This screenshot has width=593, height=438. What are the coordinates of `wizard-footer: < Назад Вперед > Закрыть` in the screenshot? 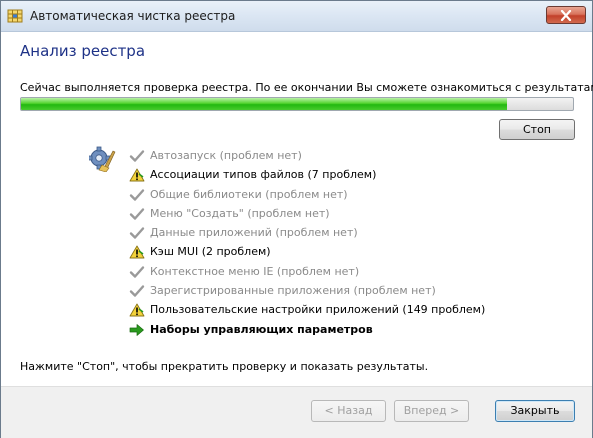 It's located at (296, 412).